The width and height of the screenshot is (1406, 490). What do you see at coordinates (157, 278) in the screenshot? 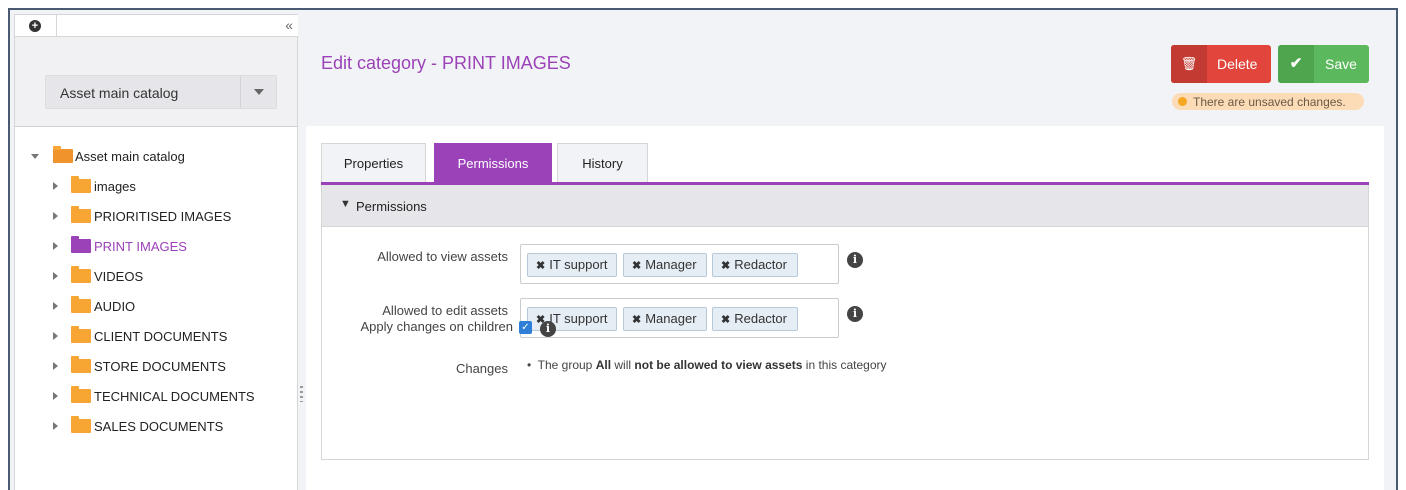
I see `tree-item-videos: VIDEOS` at bounding box center [157, 278].